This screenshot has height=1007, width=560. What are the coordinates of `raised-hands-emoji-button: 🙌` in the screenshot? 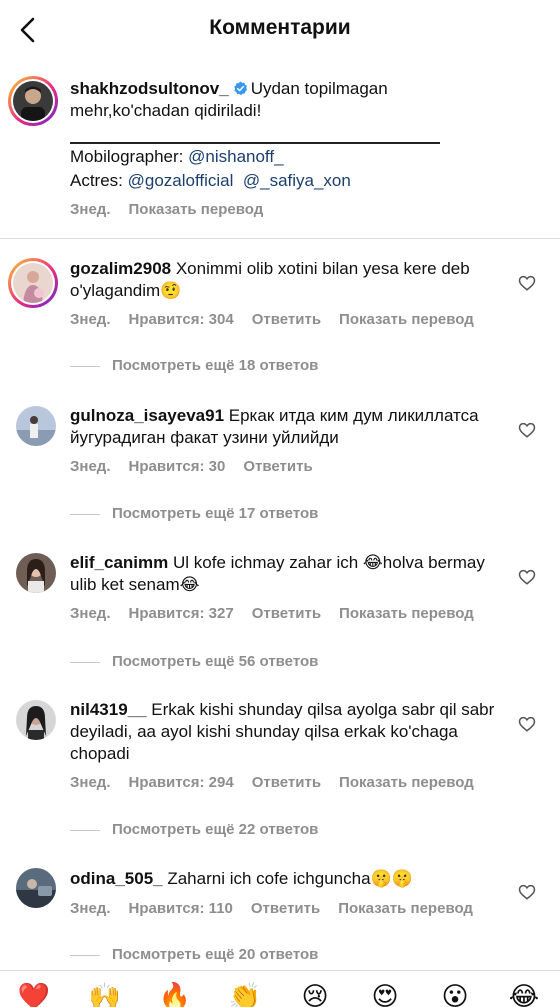 It's located at (105, 992).